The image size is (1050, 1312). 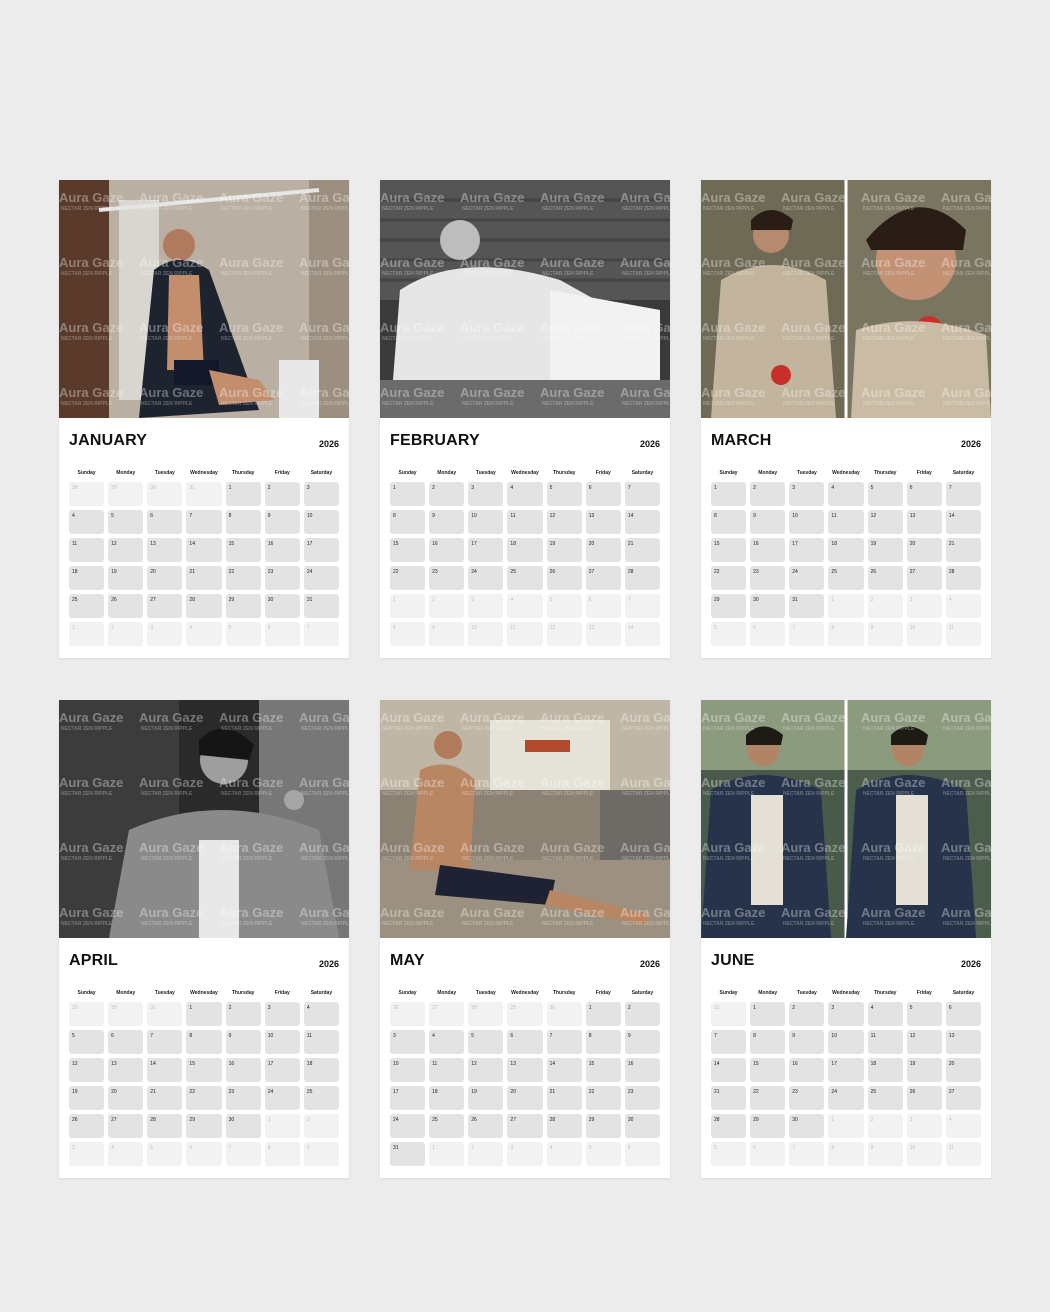 What do you see at coordinates (321, 1154) in the screenshot?
I see `date-cell-adjacent-month: 9` at bounding box center [321, 1154].